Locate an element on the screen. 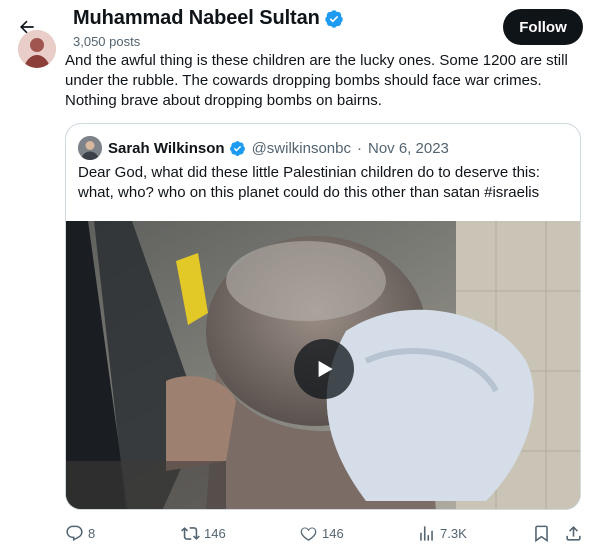 The image size is (599, 555). share-button is located at coordinates (573, 533).